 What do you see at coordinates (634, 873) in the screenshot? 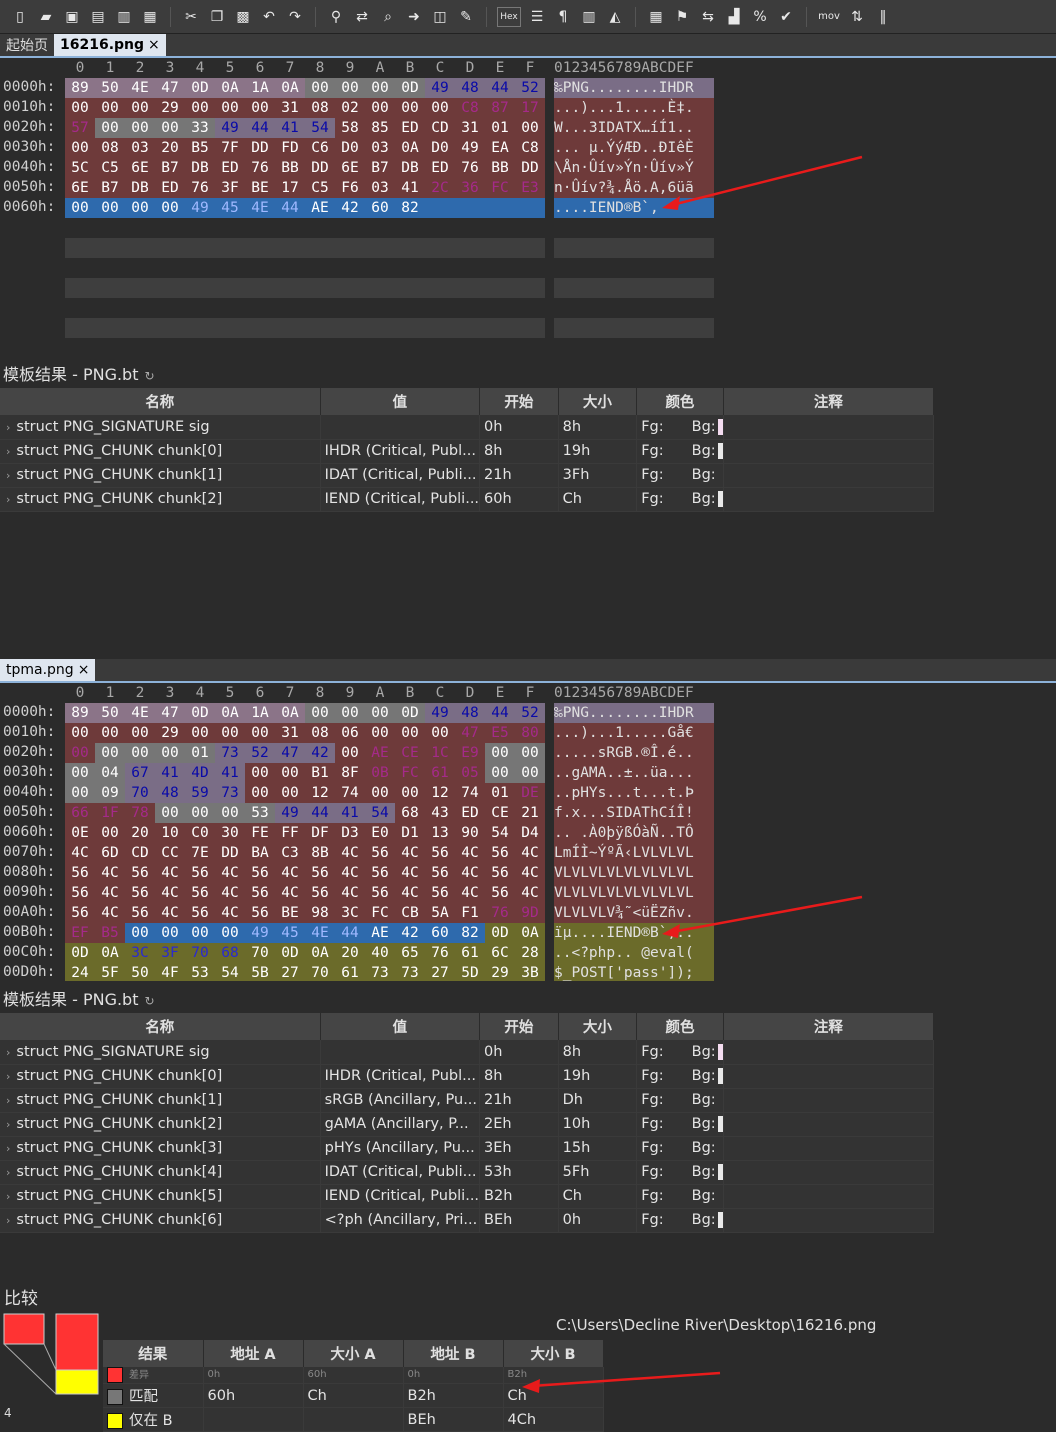
I see `ascii-text: VLVLVLVLVLVLVLVL` at bounding box center [634, 873].